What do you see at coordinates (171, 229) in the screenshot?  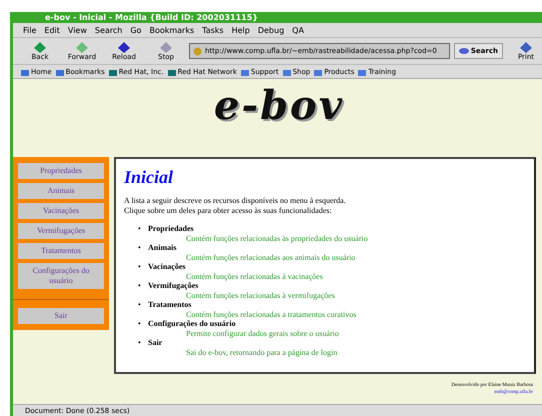 I see `item-title: Propriedades` at bounding box center [171, 229].